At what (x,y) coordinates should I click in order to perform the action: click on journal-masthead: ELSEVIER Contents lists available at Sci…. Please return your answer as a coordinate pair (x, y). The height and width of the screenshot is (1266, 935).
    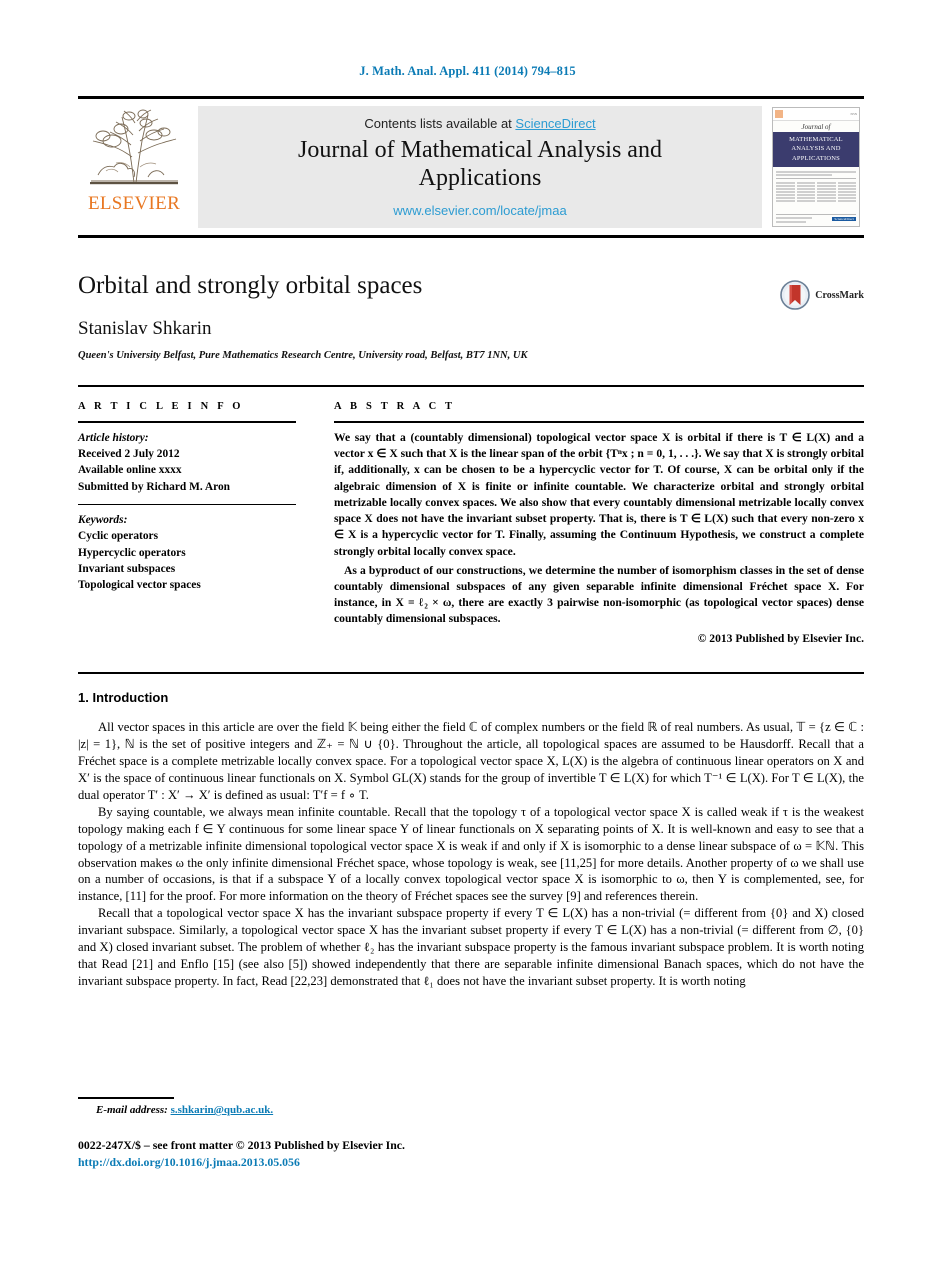
    Looking at the image, I should click on (471, 167).